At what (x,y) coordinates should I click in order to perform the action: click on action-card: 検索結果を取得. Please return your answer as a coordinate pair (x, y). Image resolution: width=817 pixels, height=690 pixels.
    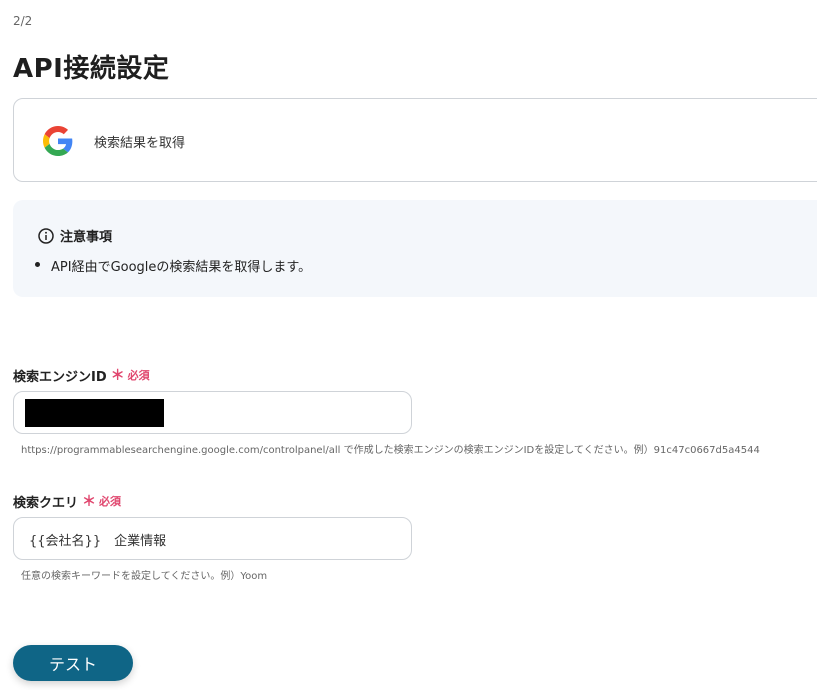
    Looking at the image, I should click on (415, 140).